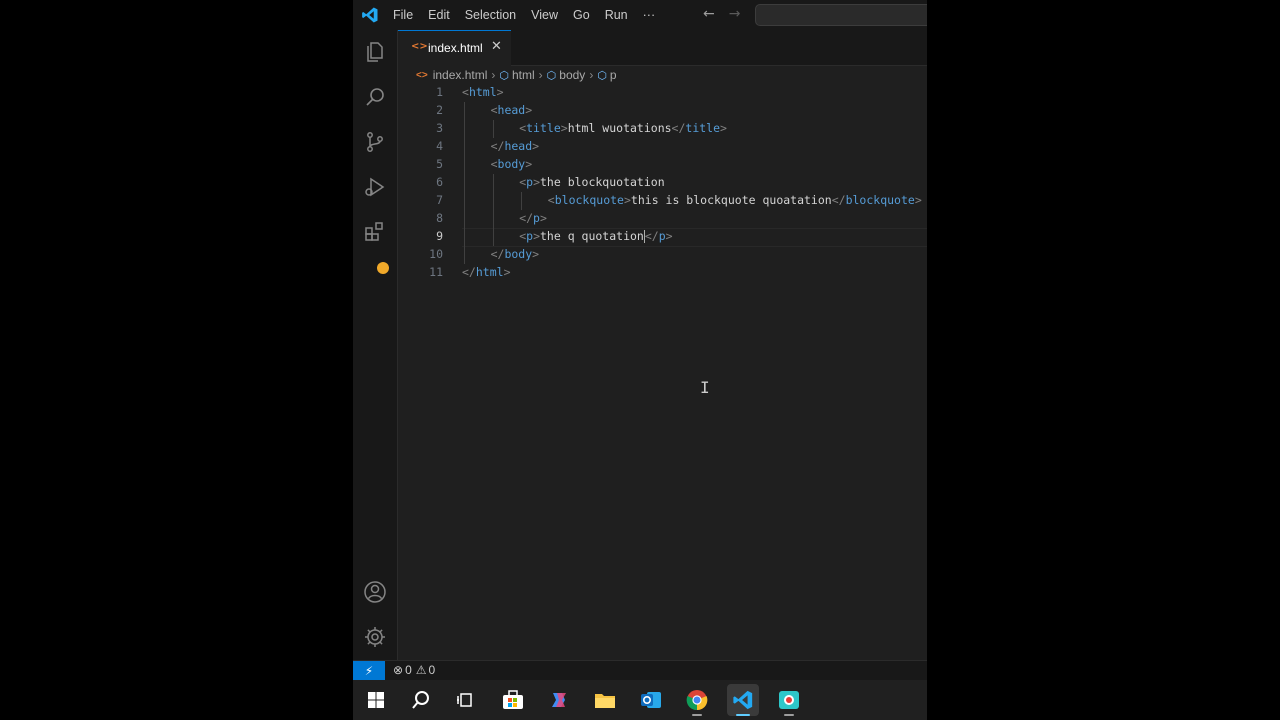  I want to click on code-line: 3 <title>html wuotations</title>, so click(662, 129).